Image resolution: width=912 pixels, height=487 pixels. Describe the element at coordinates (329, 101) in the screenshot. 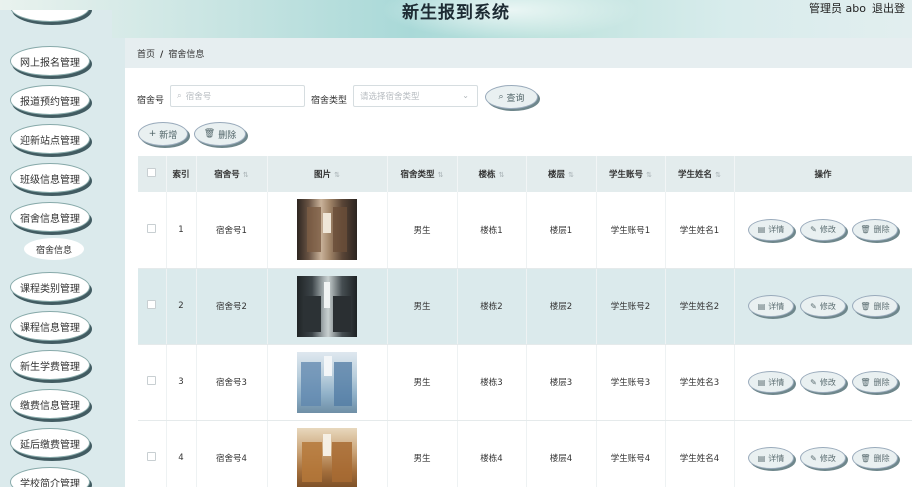

I see `type-select-label: 宿舍类型` at that location.